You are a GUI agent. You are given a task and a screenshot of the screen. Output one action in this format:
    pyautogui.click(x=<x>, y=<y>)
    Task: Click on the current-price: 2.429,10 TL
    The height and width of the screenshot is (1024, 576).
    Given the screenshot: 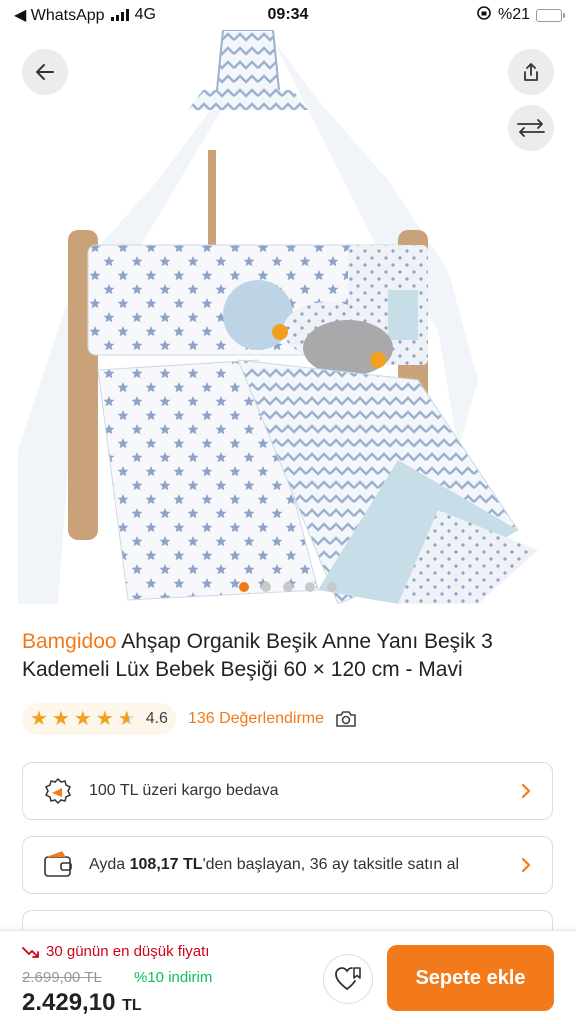 What is the action you would take?
    pyautogui.click(x=82, y=1003)
    